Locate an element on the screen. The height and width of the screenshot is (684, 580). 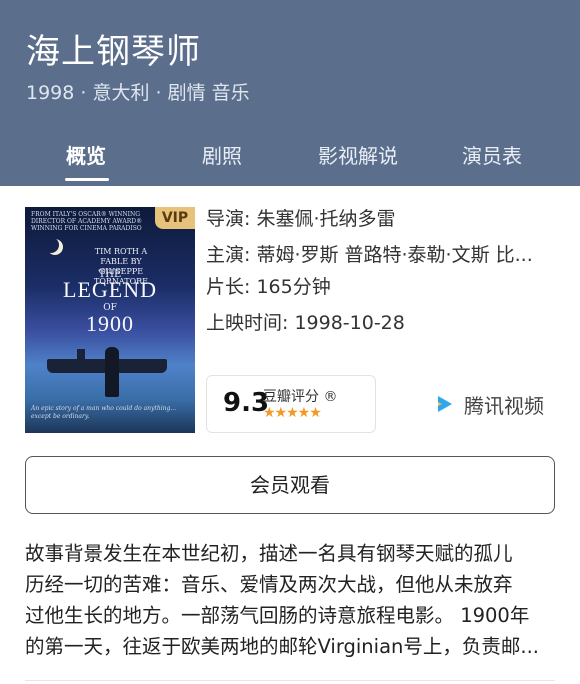
tab-stills: 剧照 is located at coordinates (222, 154).